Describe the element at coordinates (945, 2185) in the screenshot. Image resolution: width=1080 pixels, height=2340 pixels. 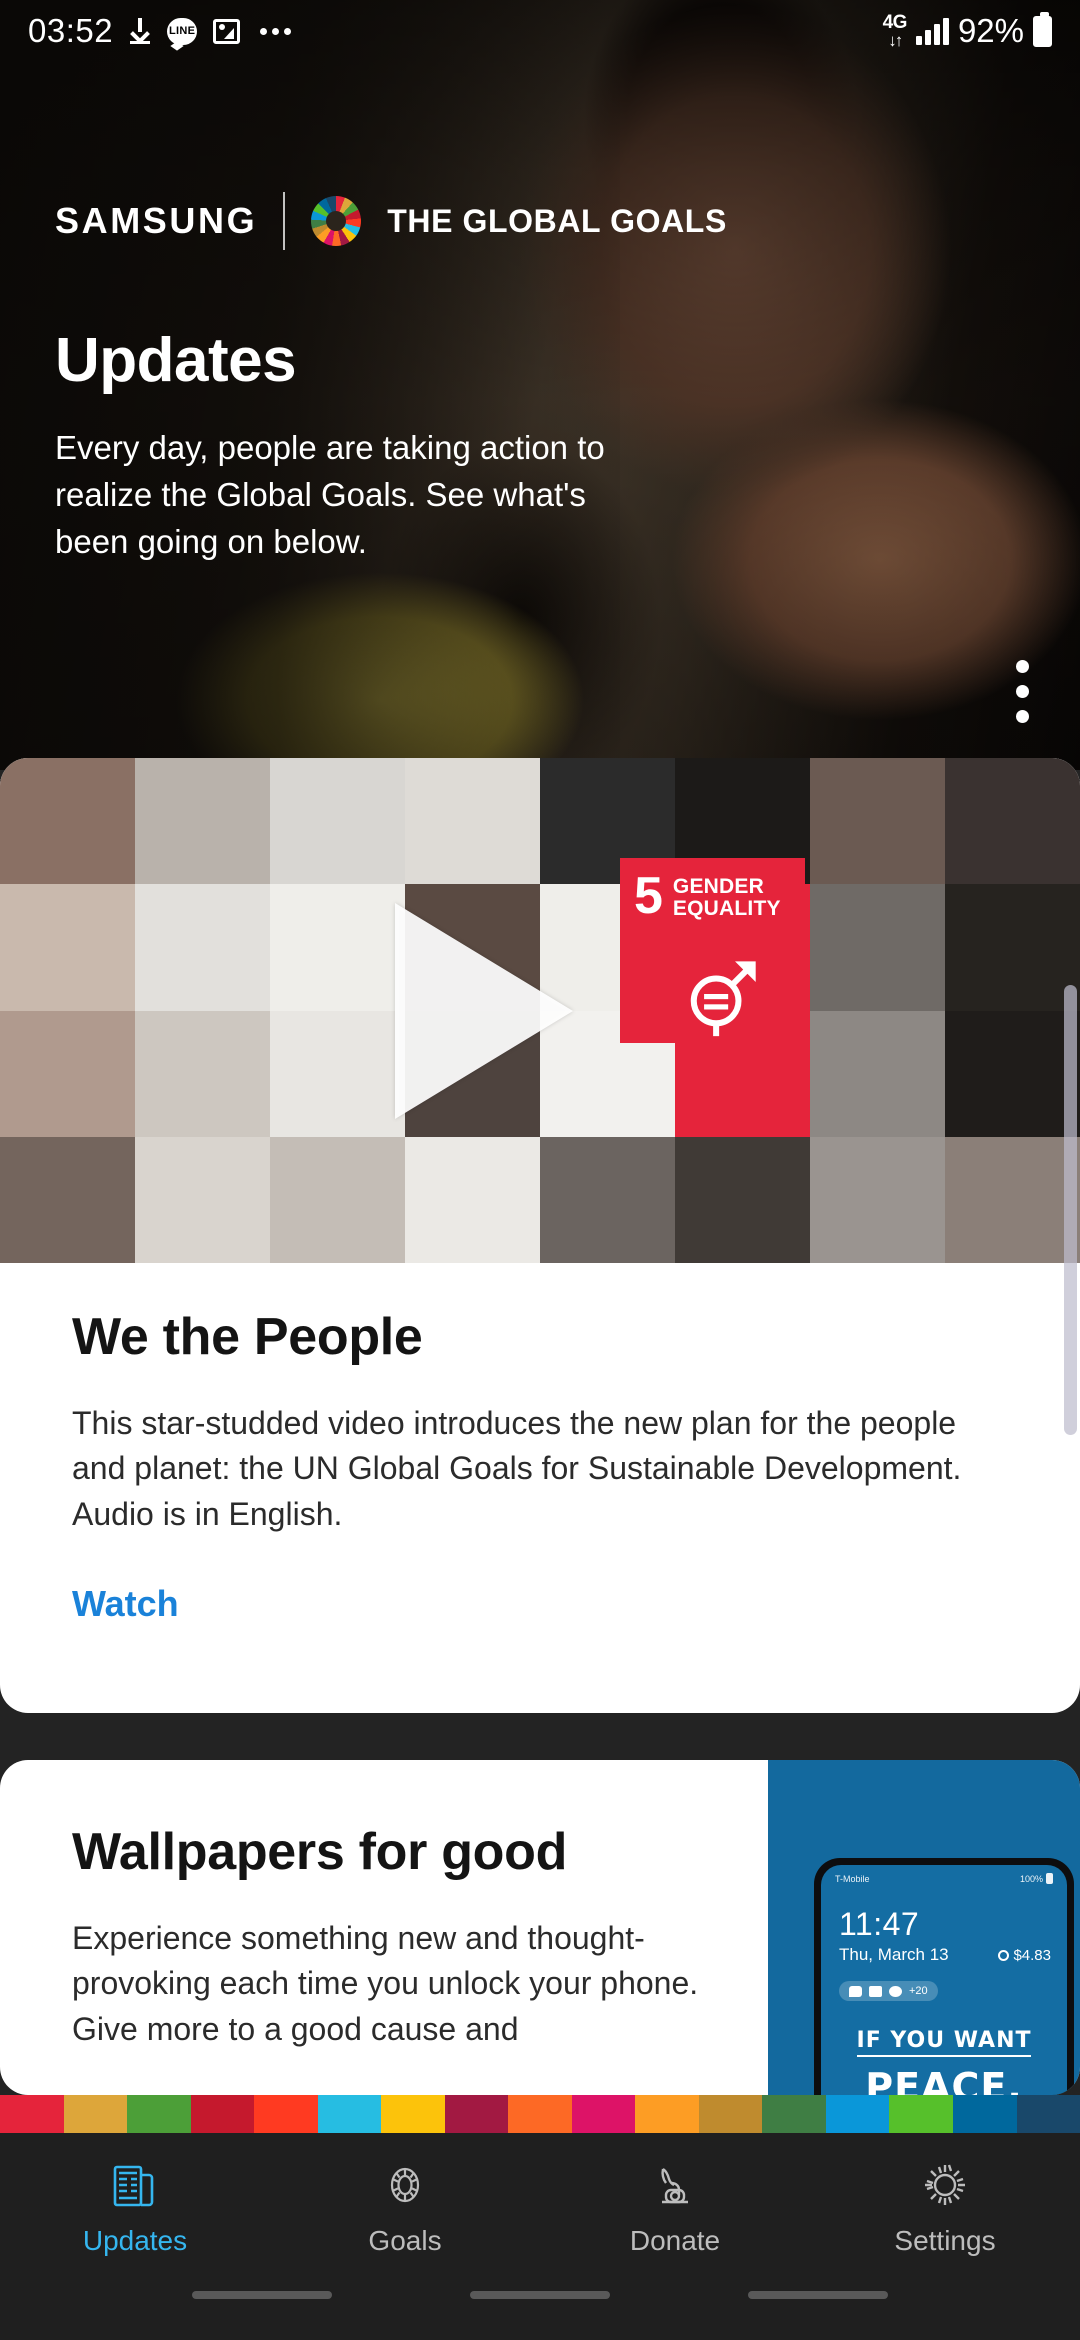
I see `gear-icon` at that location.